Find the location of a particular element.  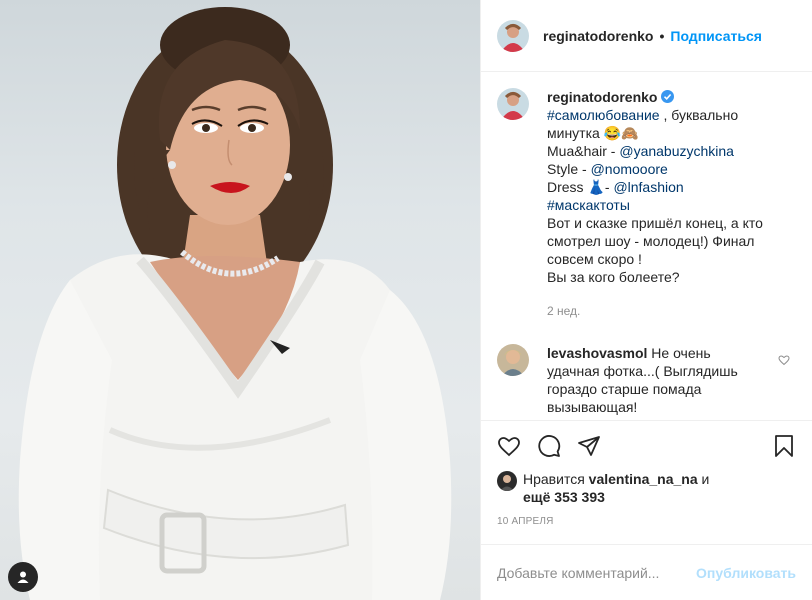

author-avatar is located at coordinates (513, 35).